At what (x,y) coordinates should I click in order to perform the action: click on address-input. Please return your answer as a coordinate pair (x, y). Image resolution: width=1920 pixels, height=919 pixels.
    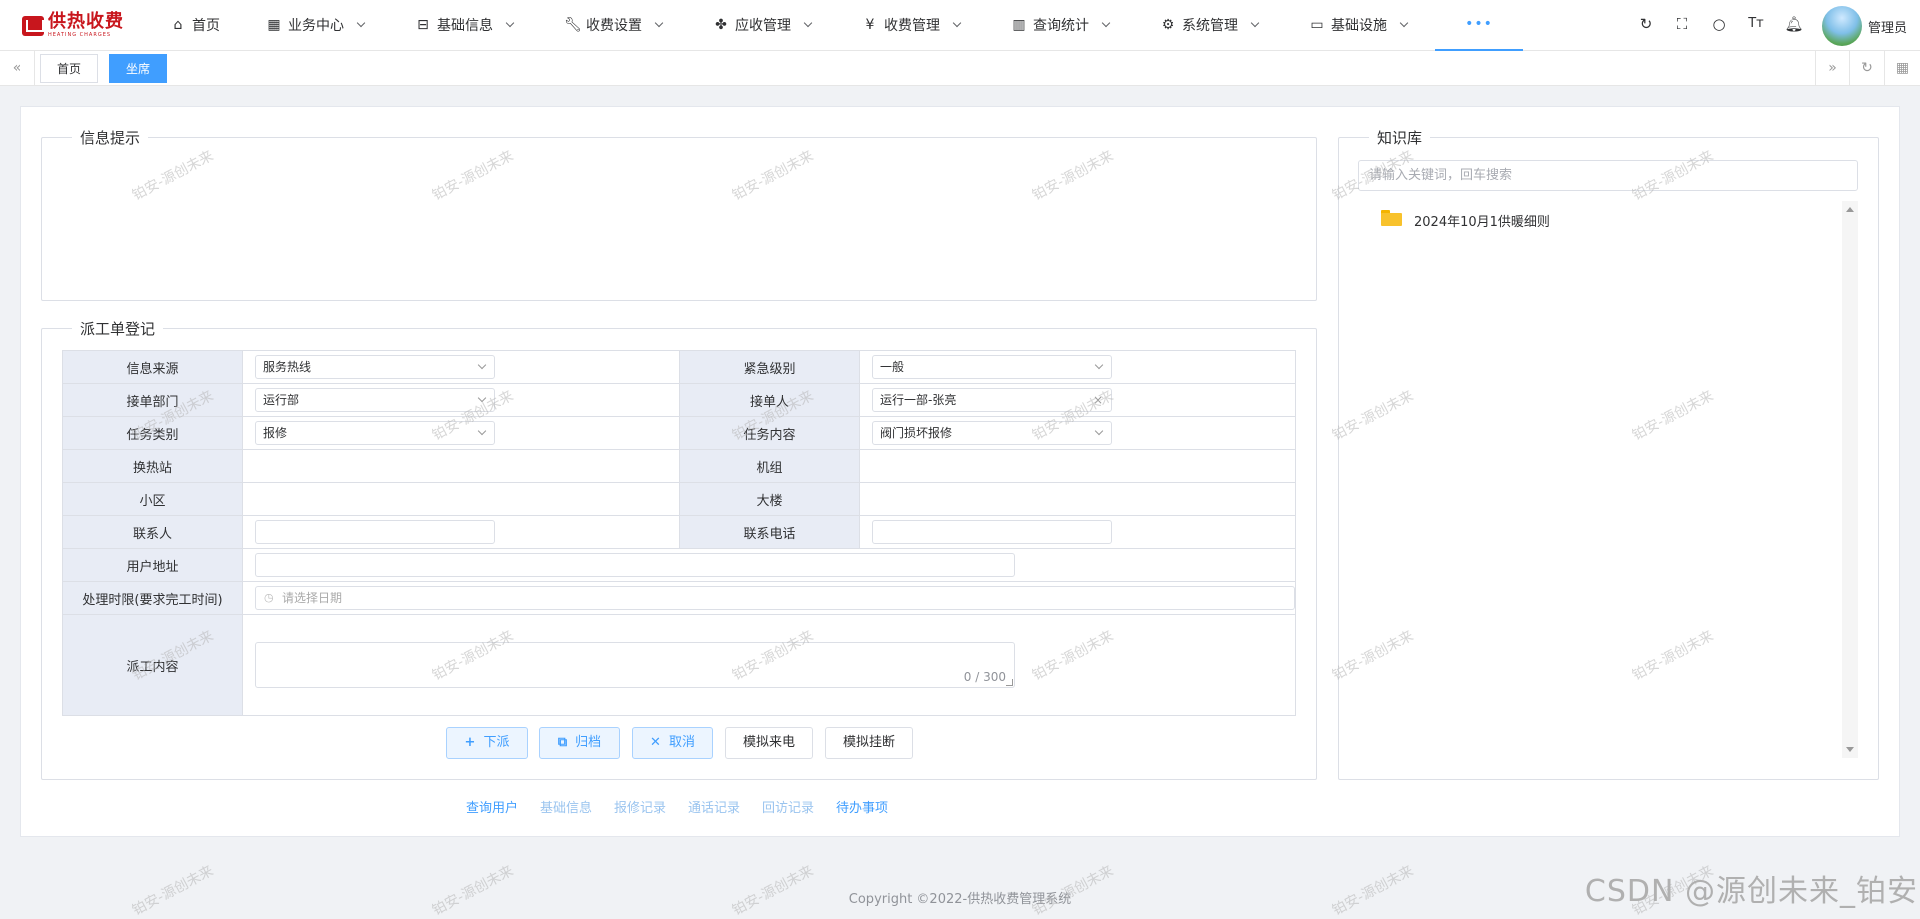
    Looking at the image, I should click on (635, 565).